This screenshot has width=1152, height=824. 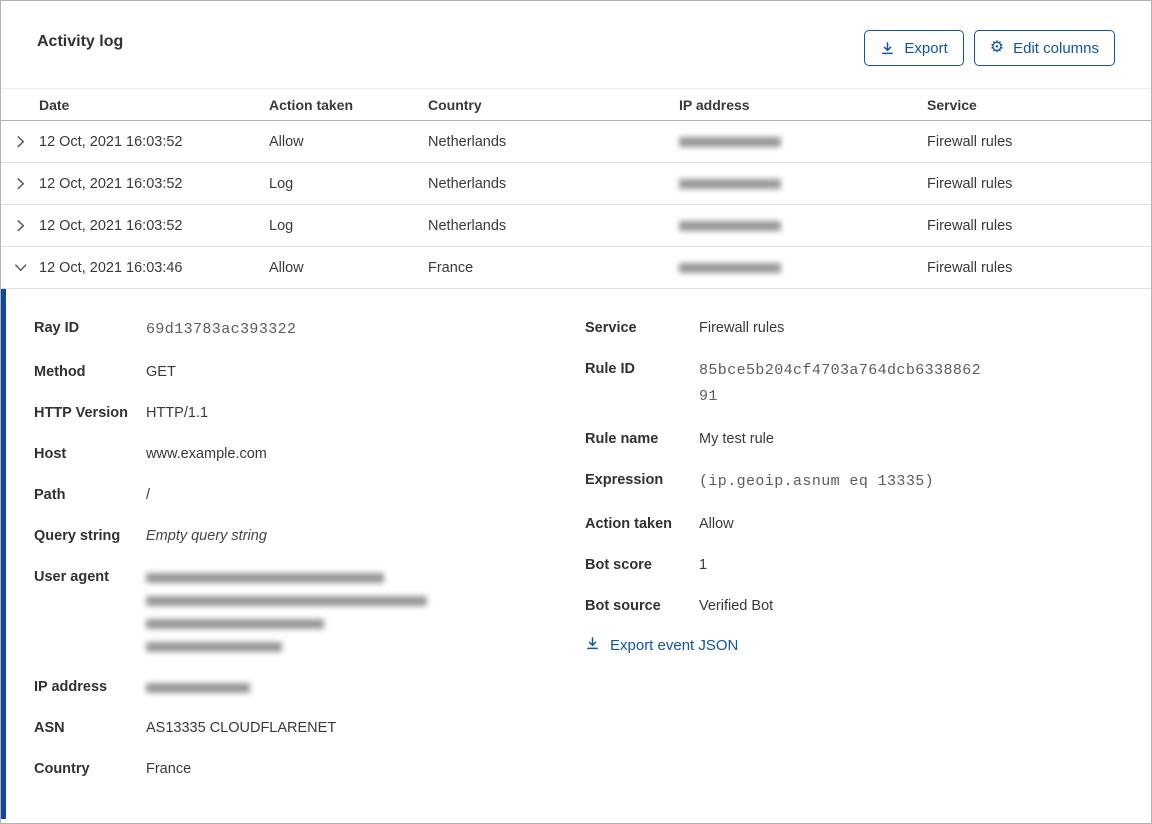 I want to click on detail-row: Bot source Verified Bot, so click(x=853, y=606).